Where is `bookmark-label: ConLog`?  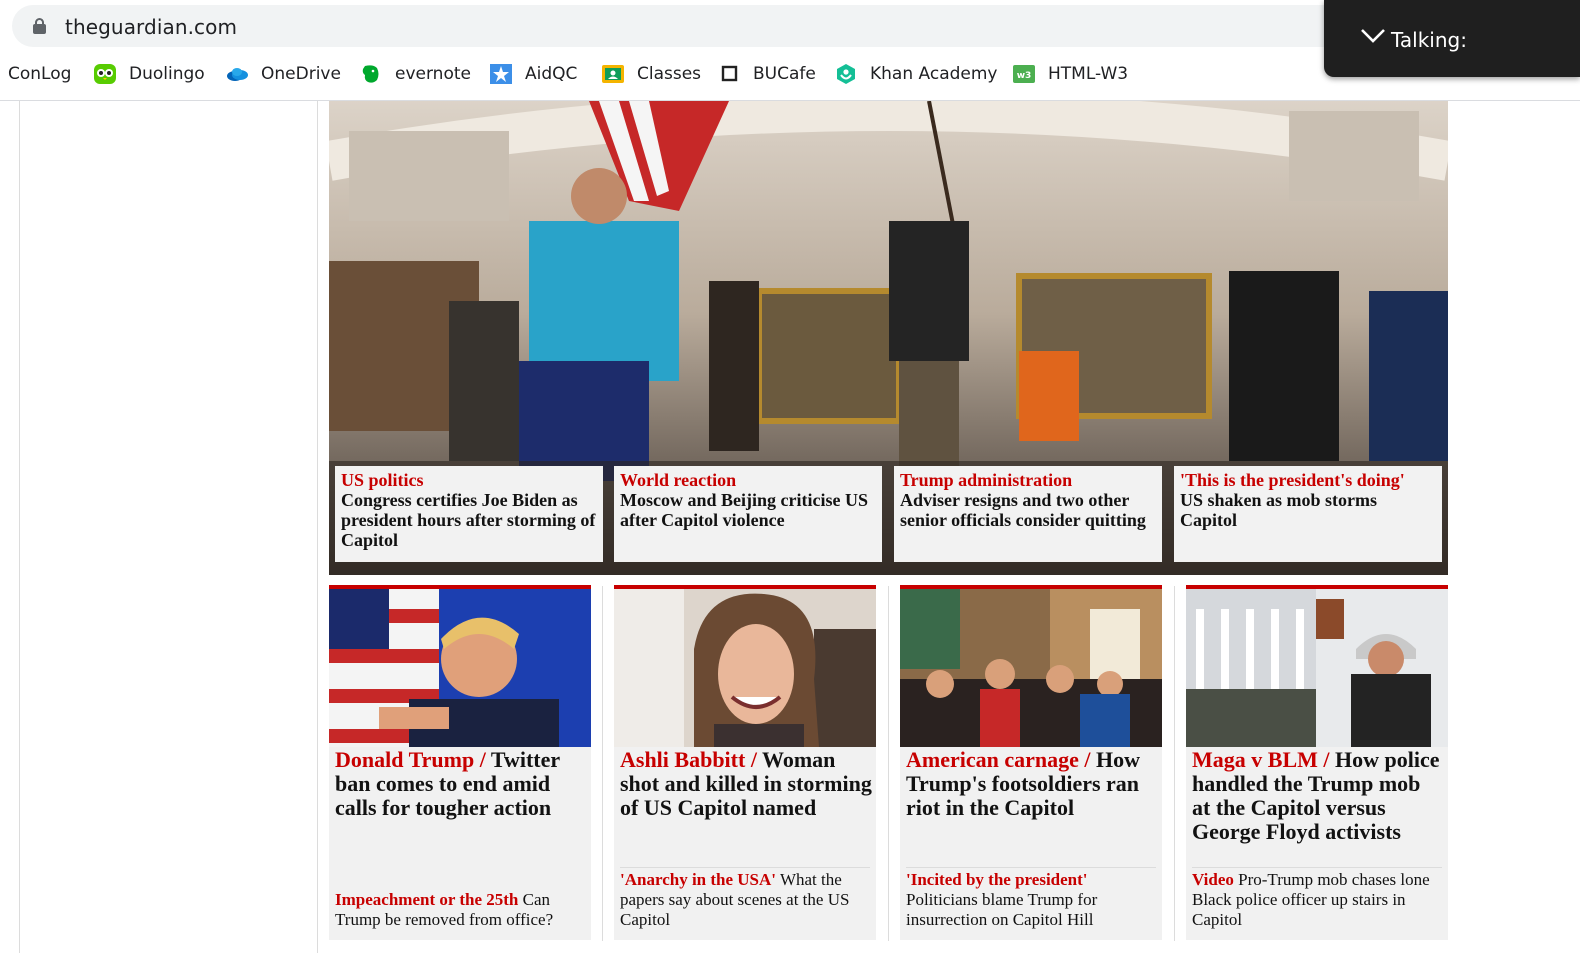 bookmark-label: ConLog is located at coordinates (40, 74).